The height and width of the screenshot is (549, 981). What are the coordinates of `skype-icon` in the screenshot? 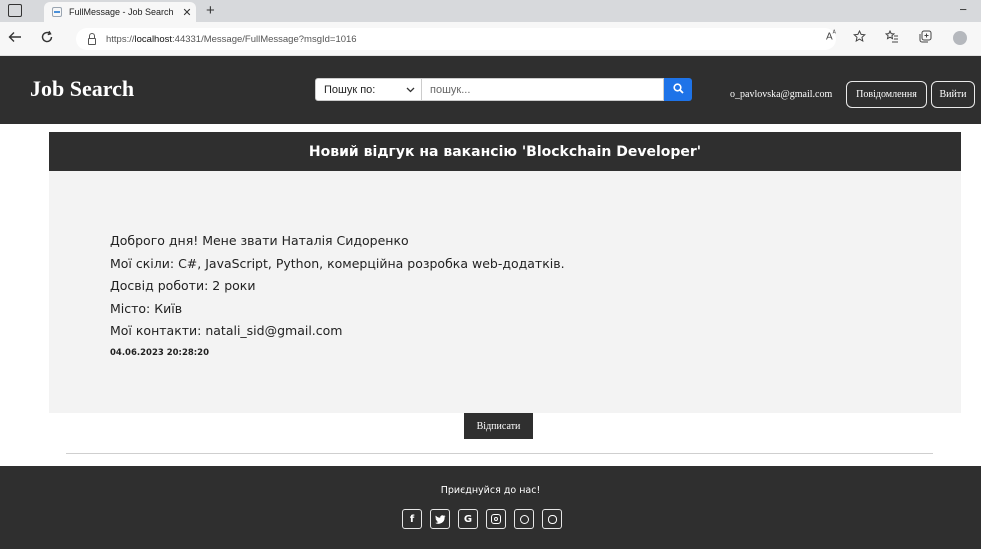 It's located at (552, 519).